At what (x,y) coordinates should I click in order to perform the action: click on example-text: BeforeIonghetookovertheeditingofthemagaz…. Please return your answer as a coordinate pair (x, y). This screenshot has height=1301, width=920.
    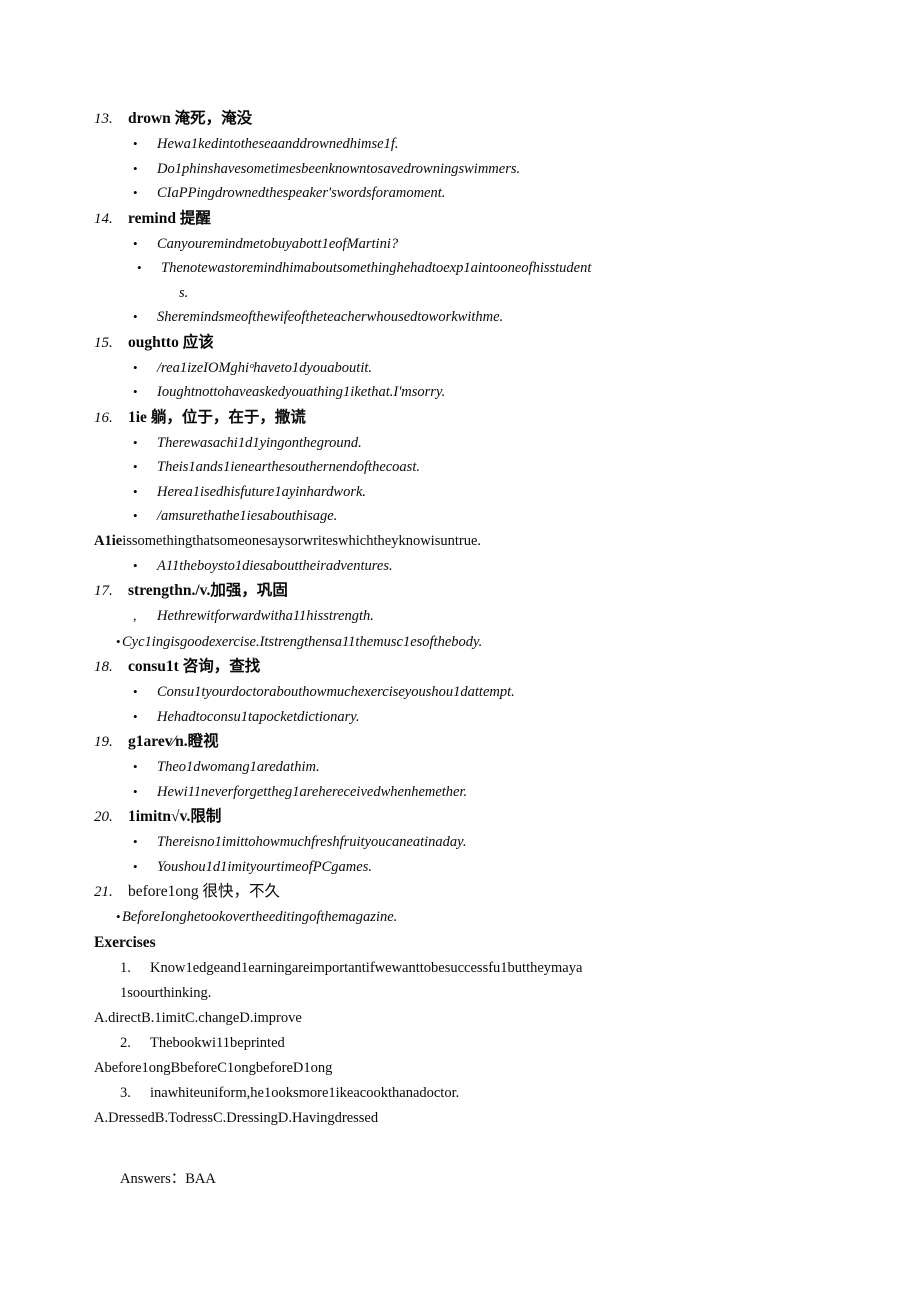
    Looking at the image, I should click on (260, 917).